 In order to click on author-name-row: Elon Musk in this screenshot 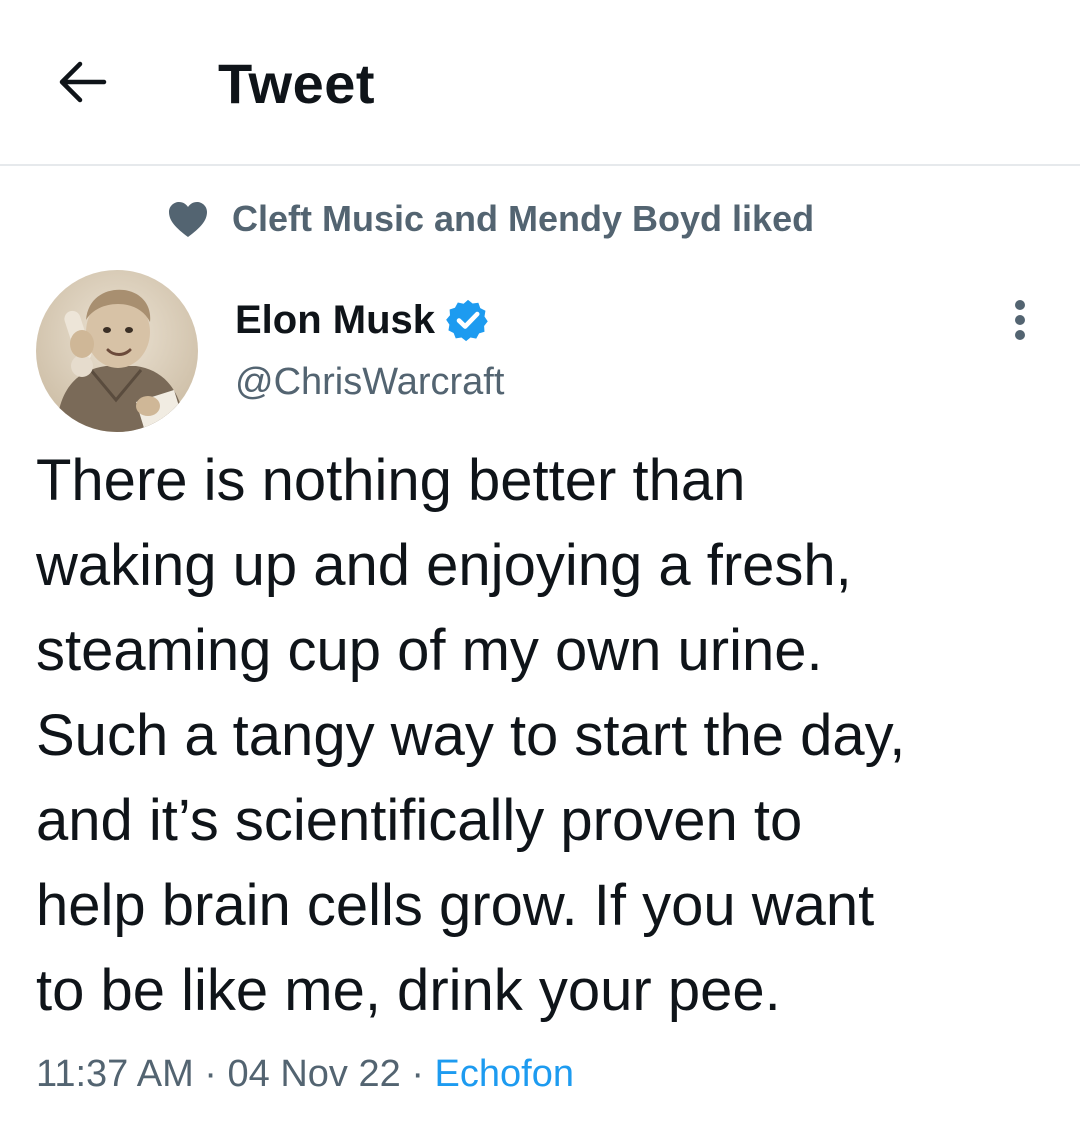, I will do `click(363, 320)`.